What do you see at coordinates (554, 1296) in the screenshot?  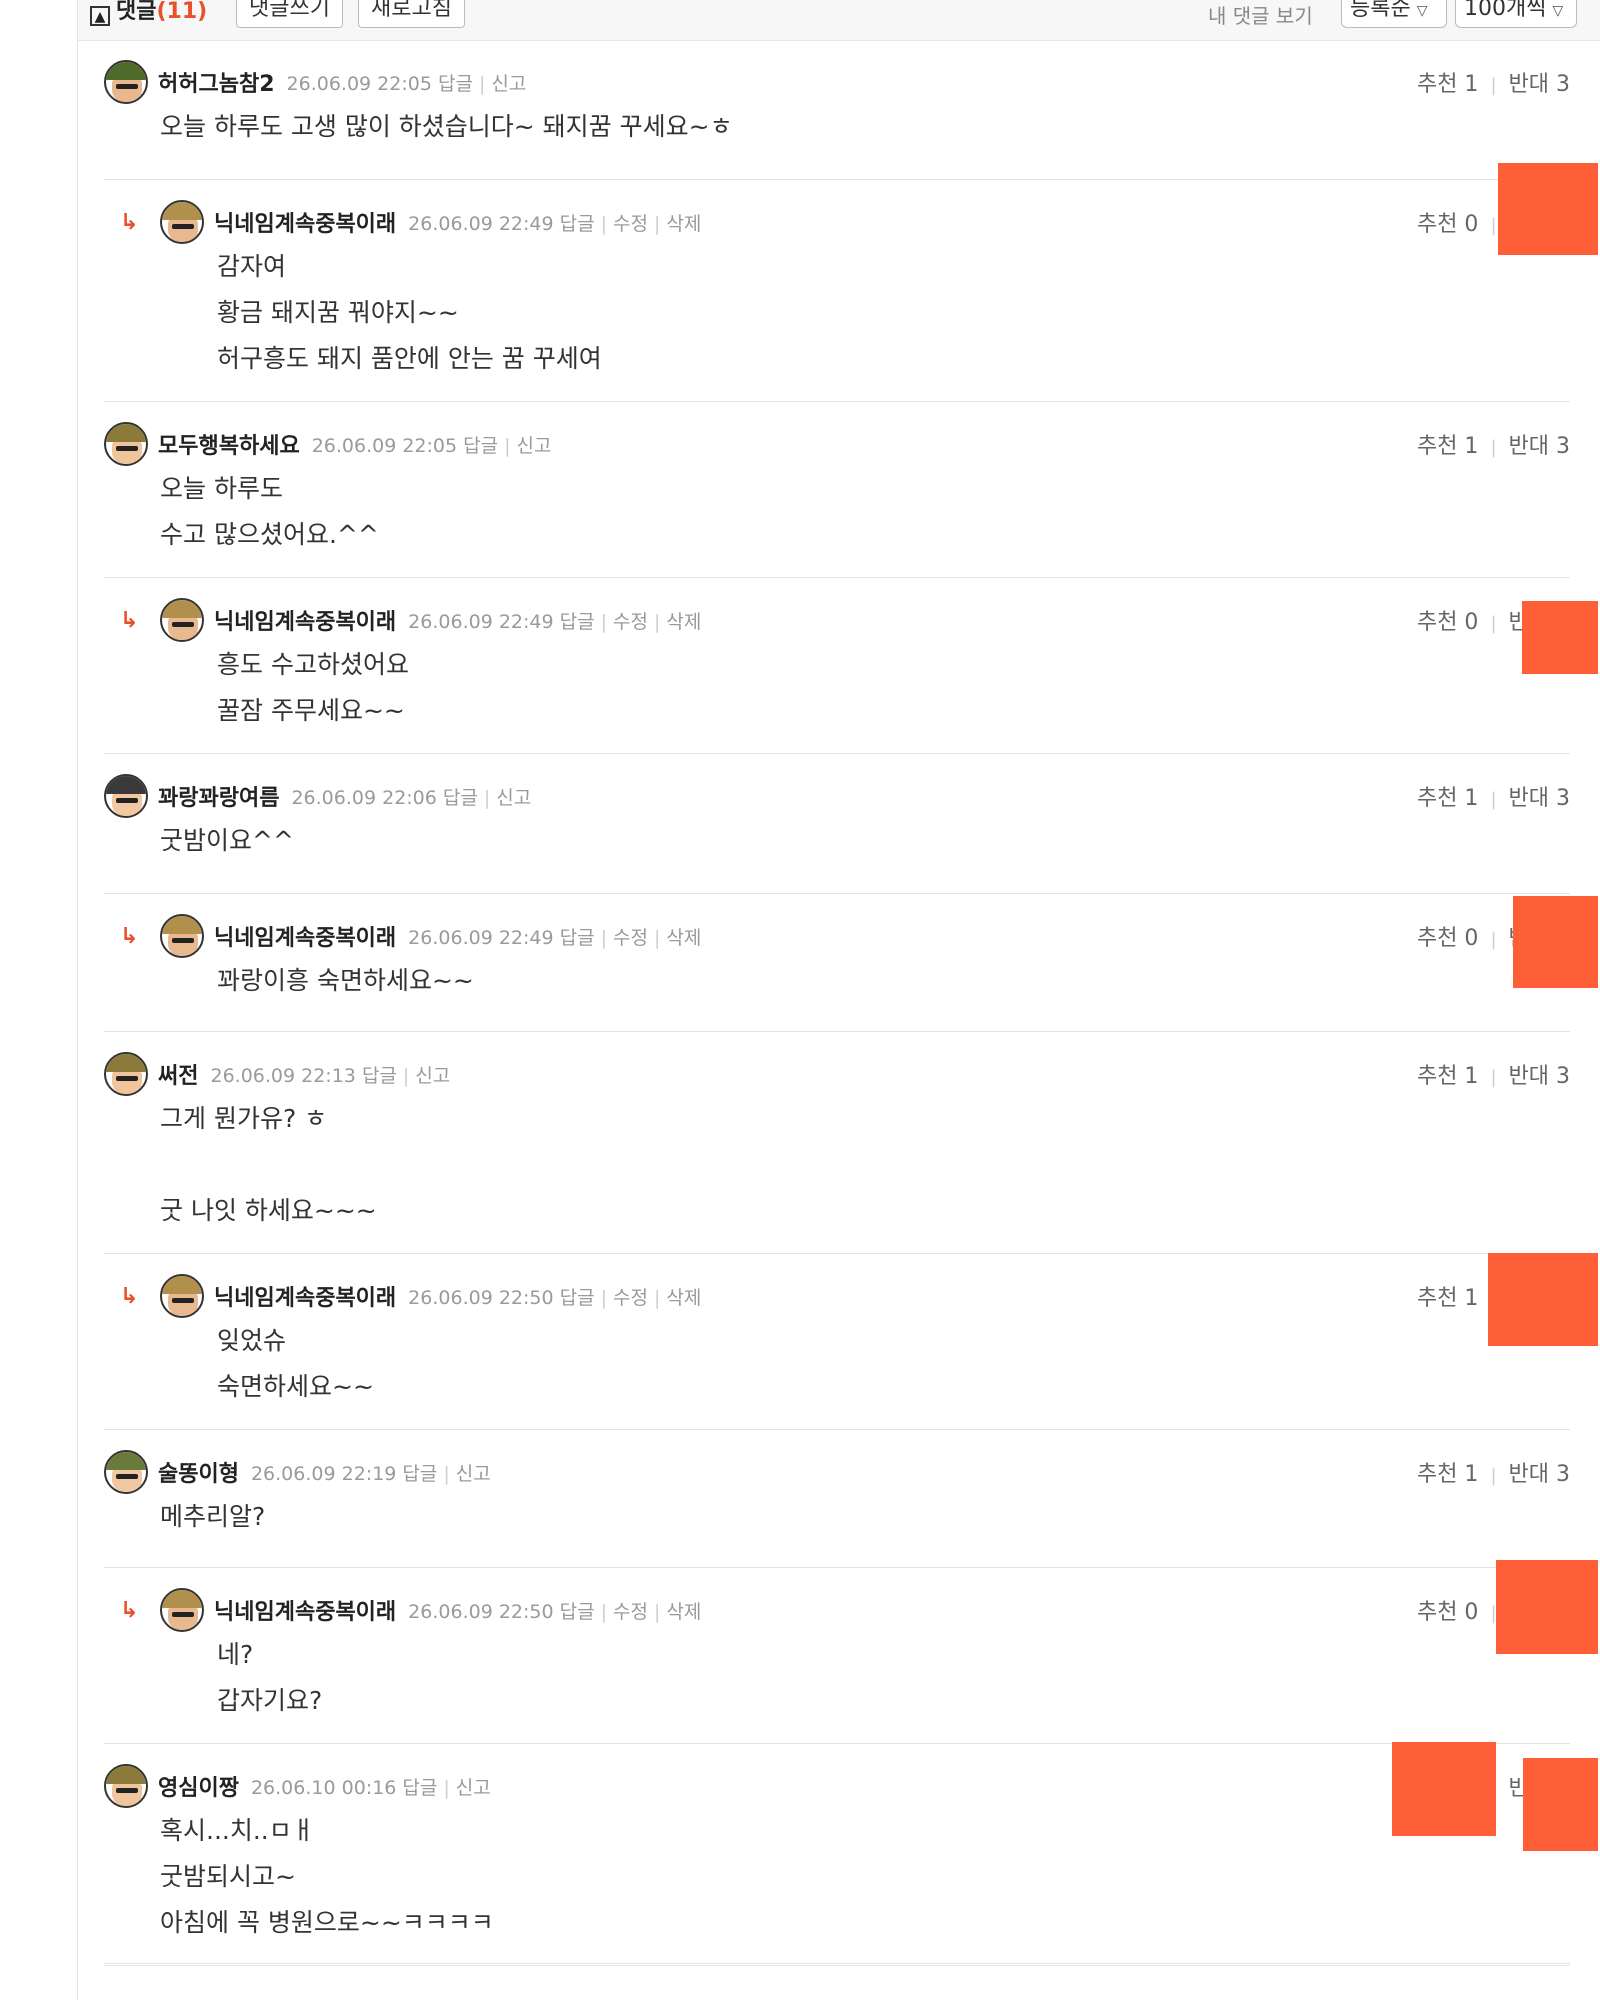 I see `comment-meta: 26.06.09 22:50 답글 | 수정 | 삭제` at bounding box center [554, 1296].